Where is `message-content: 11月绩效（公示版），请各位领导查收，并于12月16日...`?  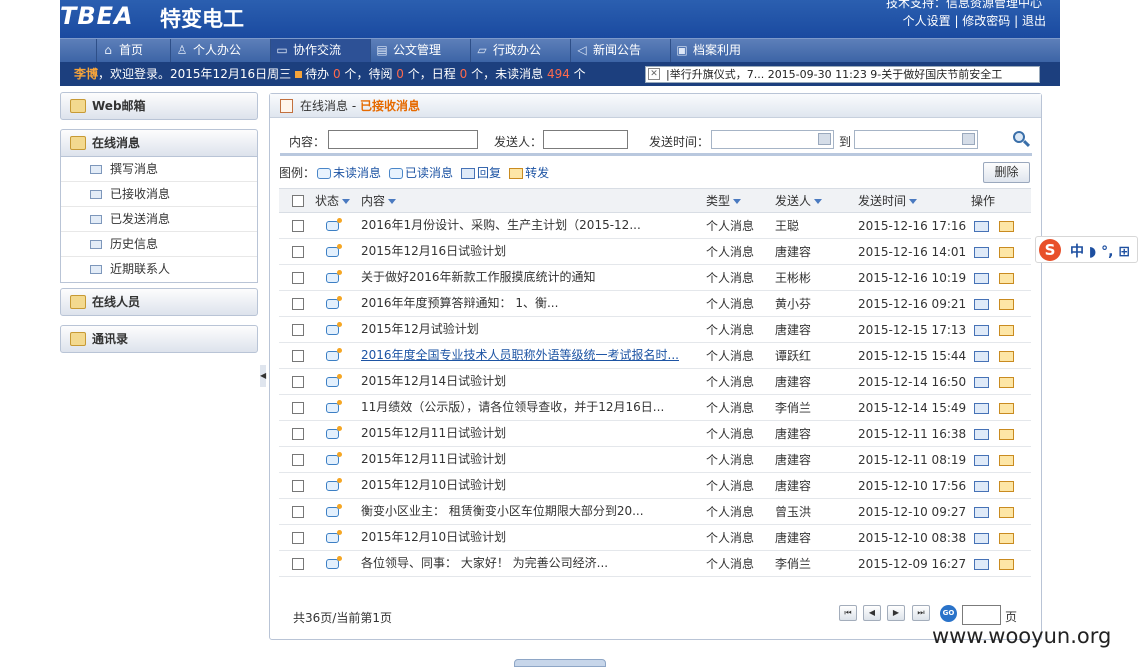
message-content: 11月绩效（公示版），请各位领导查收，并于12月16日... is located at coordinates (512, 406).